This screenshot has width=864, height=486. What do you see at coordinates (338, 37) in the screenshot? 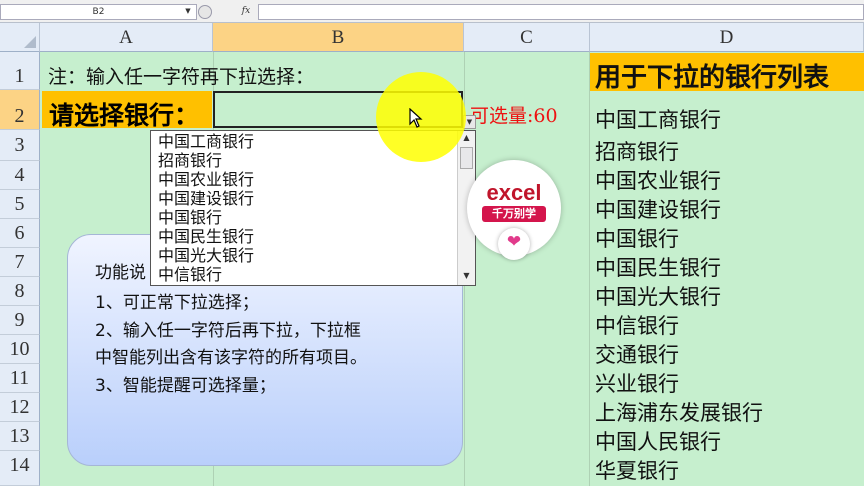
I see `column-header-b: B` at bounding box center [338, 37].